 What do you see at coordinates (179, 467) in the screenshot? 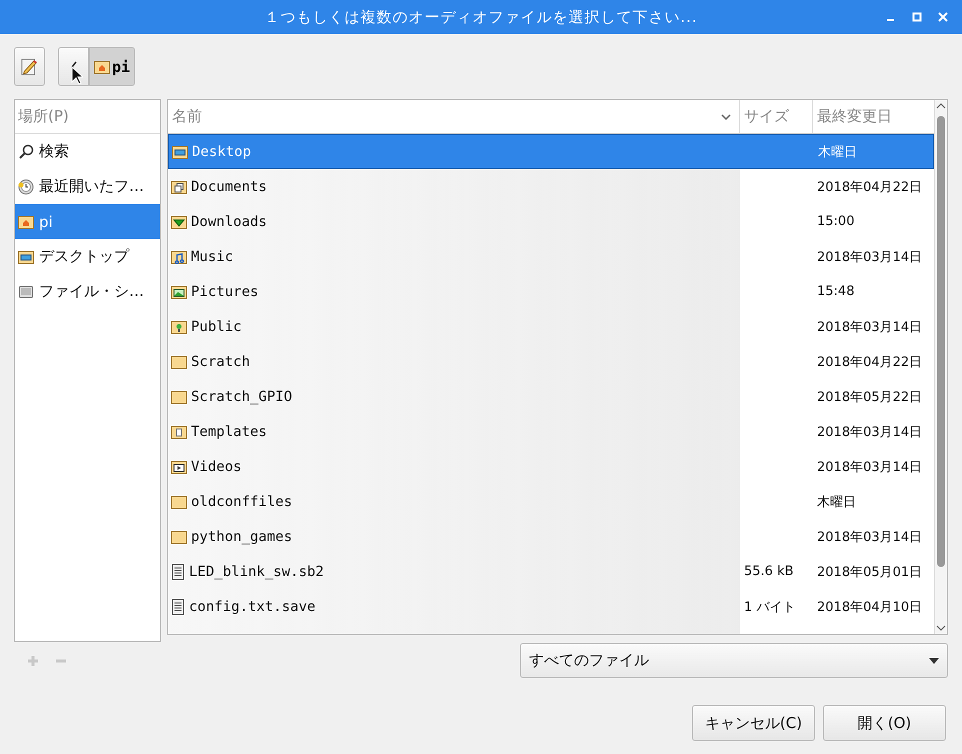
I see `videos-folder-icon` at bounding box center [179, 467].